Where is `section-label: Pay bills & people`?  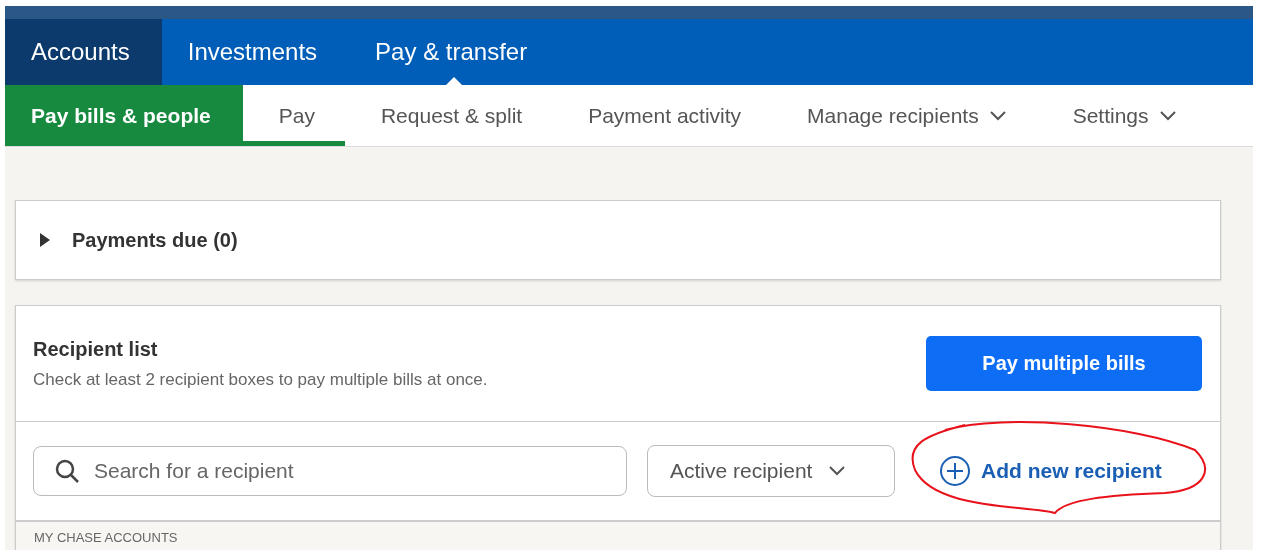
section-label: Pay bills & people is located at coordinates (124, 115).